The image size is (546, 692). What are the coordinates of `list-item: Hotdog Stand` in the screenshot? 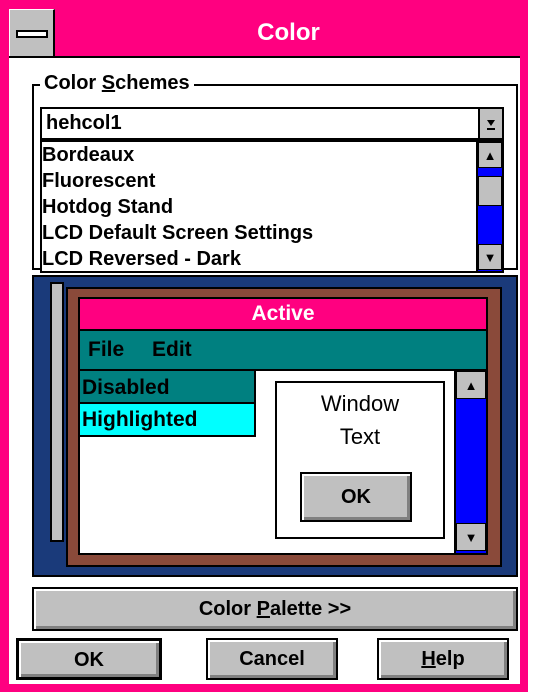 It's located at (107, 207).